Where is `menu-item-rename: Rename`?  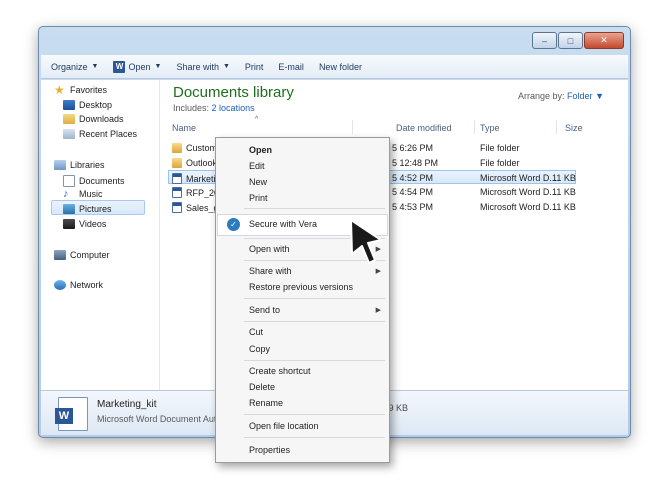
menu-item-rename: Rename is located at coordinates (266, 403).